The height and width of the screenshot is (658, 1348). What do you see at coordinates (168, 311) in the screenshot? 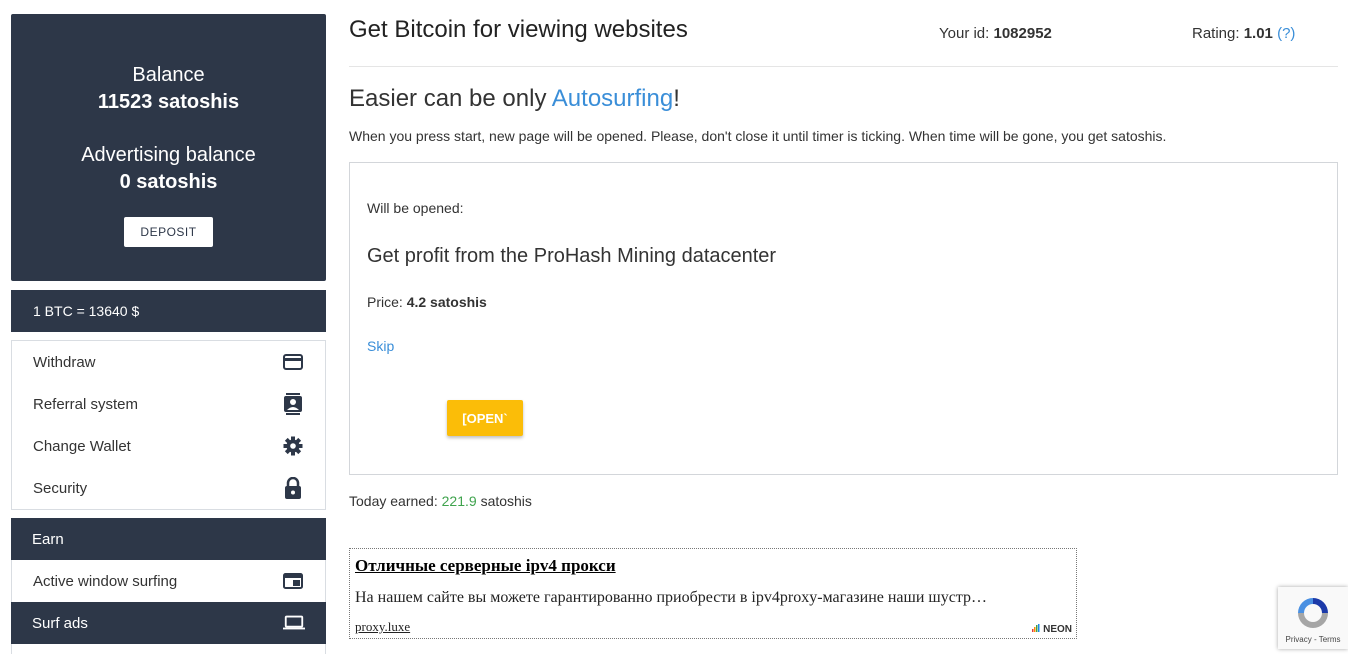
I see `btc-rate: 1 BTC = 13640 $` at bounding box center [168, 311].